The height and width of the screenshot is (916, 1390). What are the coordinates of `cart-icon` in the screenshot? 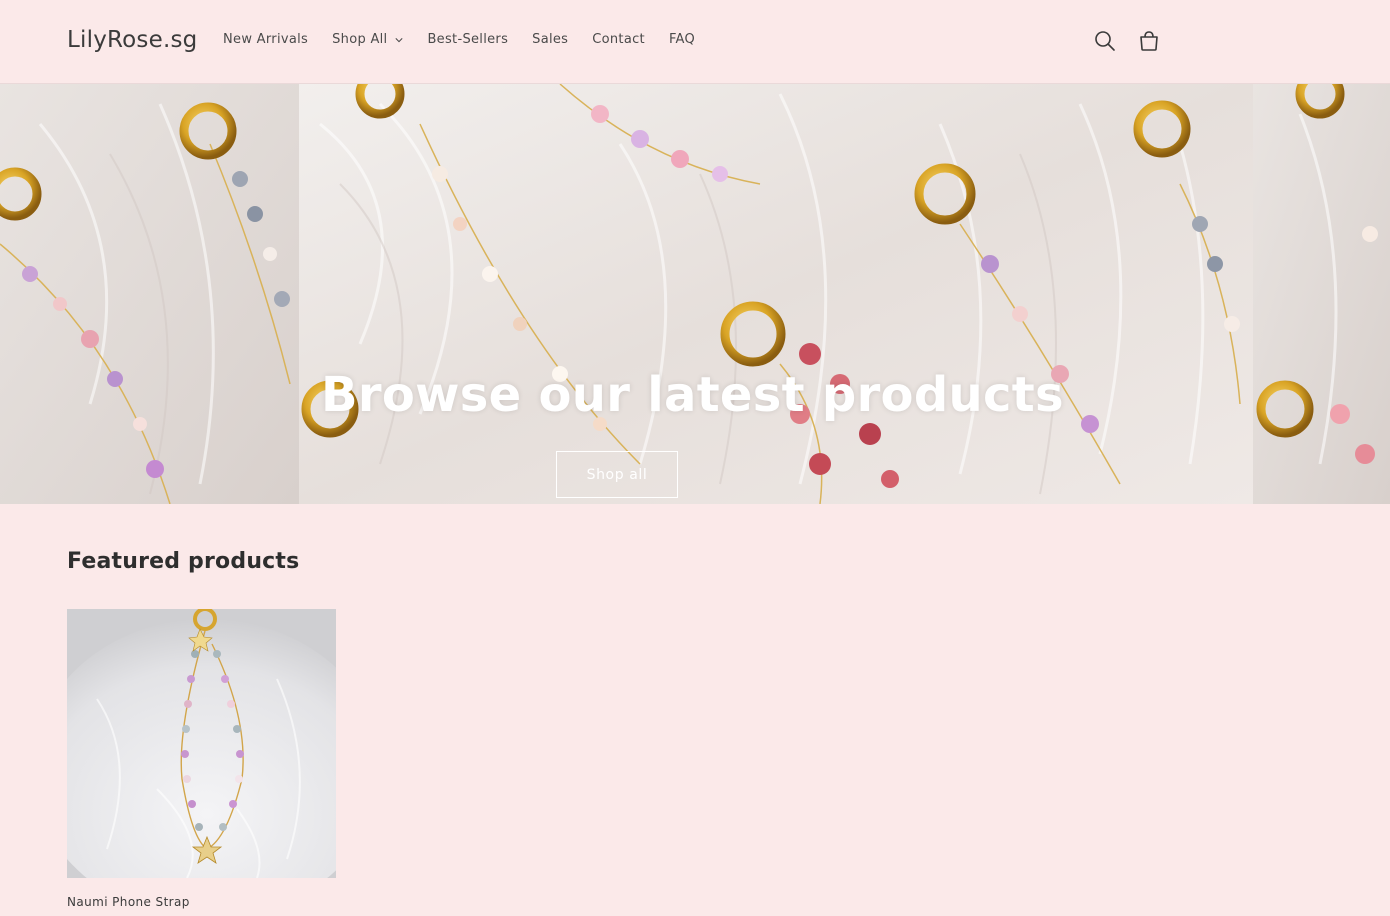 It's located at (1149, 41).